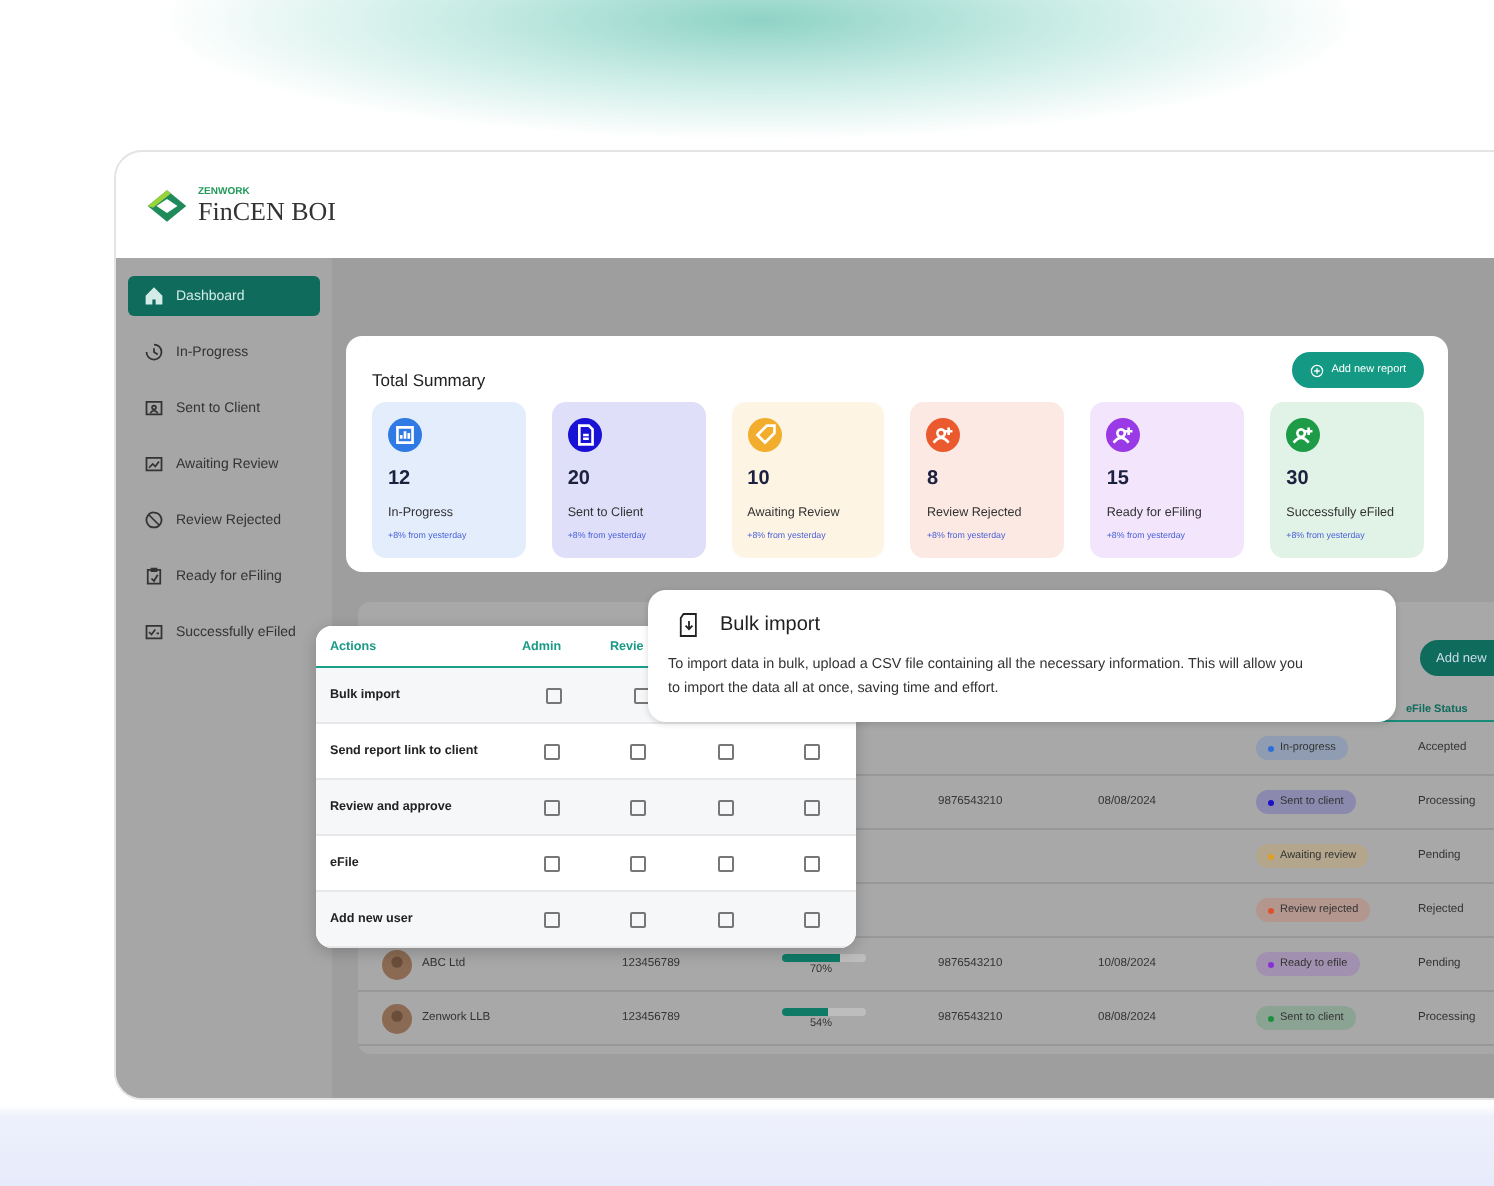 The width and height of the screenshot is (1494, 1186). What do you see at coordinates (154, 352) in the screenshot?
I see `clock-icon` at bounding box center [154, 352].